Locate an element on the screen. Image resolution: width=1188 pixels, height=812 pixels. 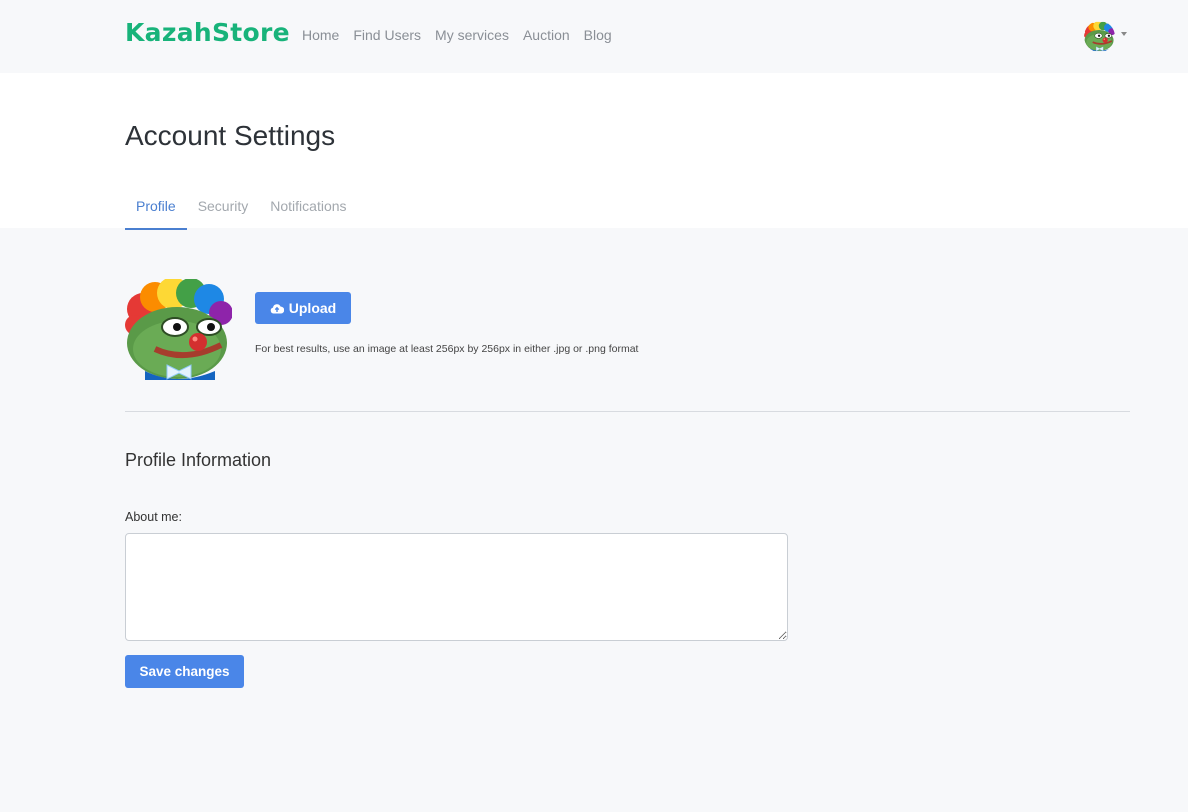
section-divider is located at coordinates (627, 411).